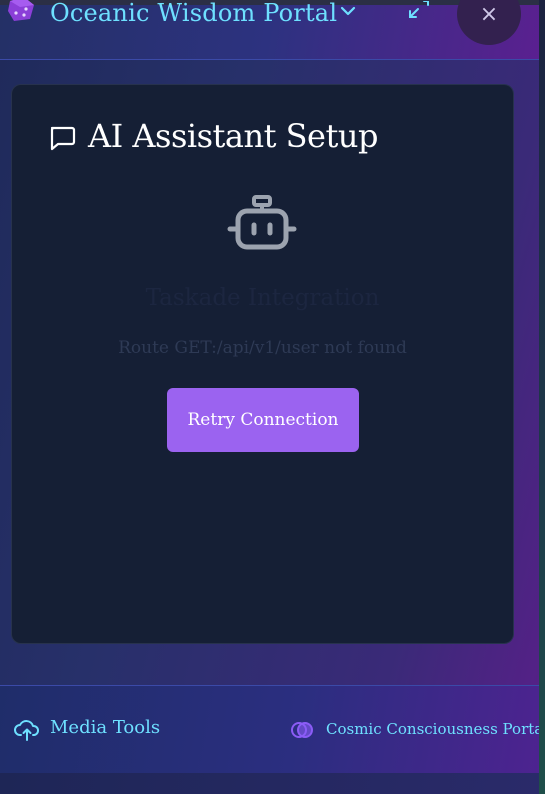 The height and width of the screenshot is (794, 545). I want to click on overlapping-circles-icon, so click(302, 730).